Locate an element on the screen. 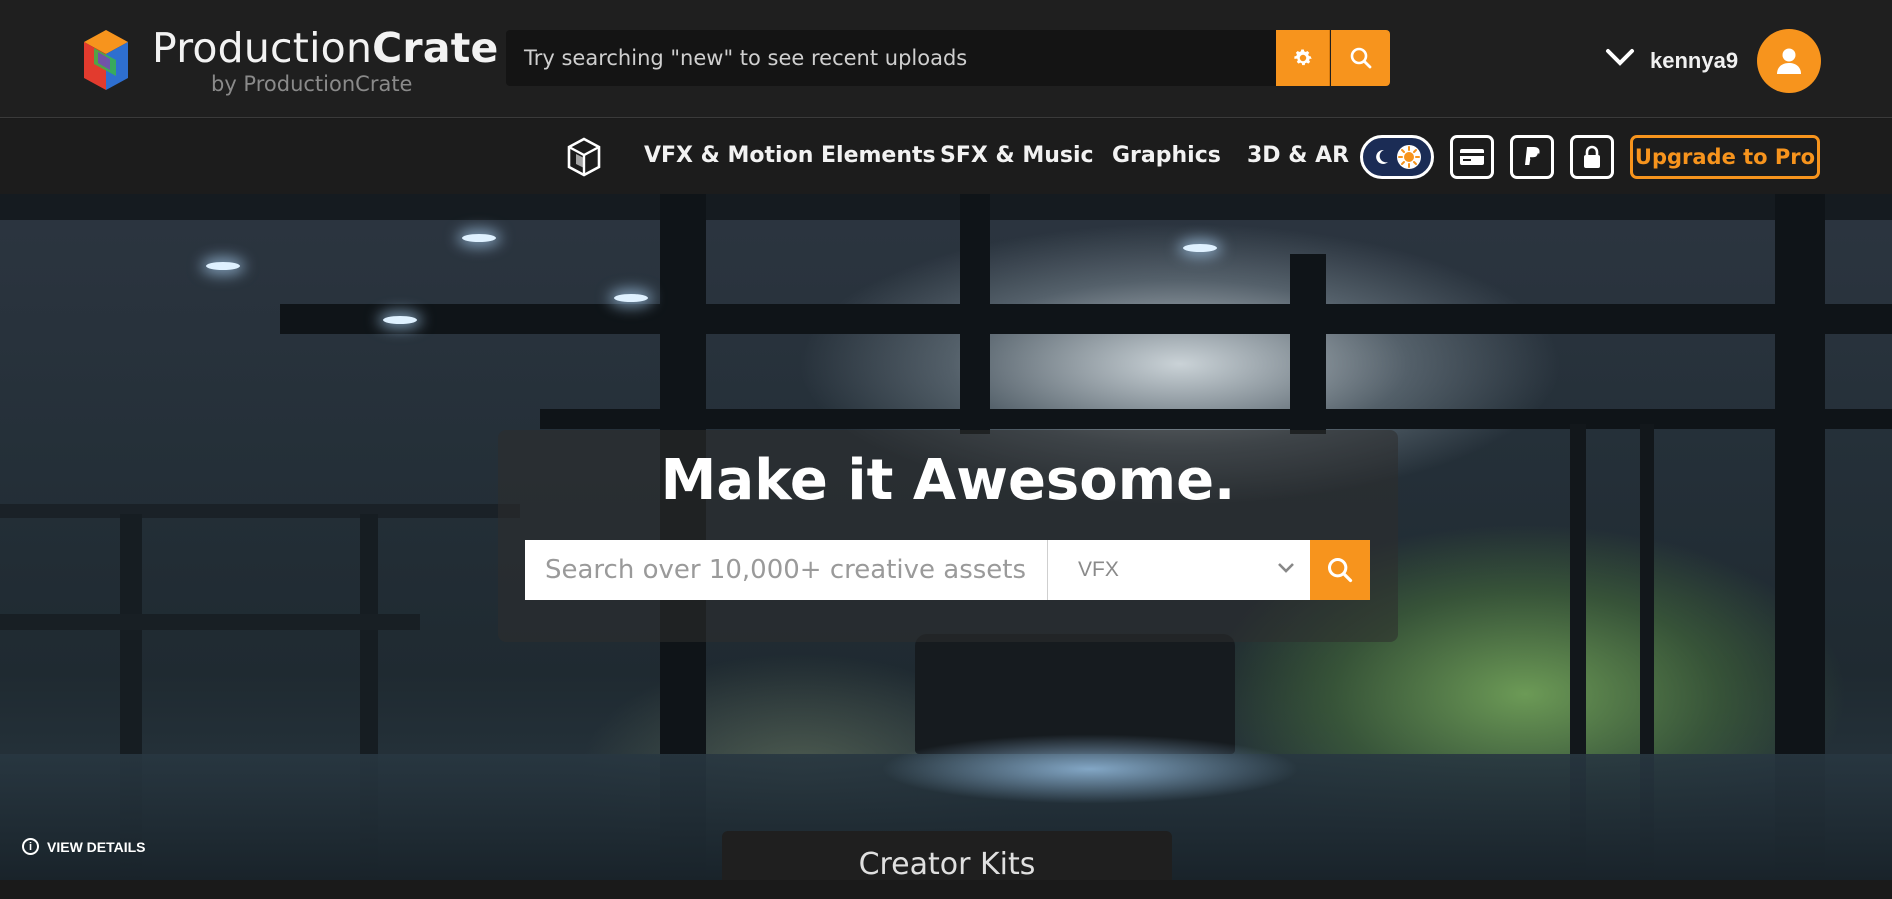 The width and height of the screenshot is (1892, 899). search-settings-button is located at coordinates (1303, 58).